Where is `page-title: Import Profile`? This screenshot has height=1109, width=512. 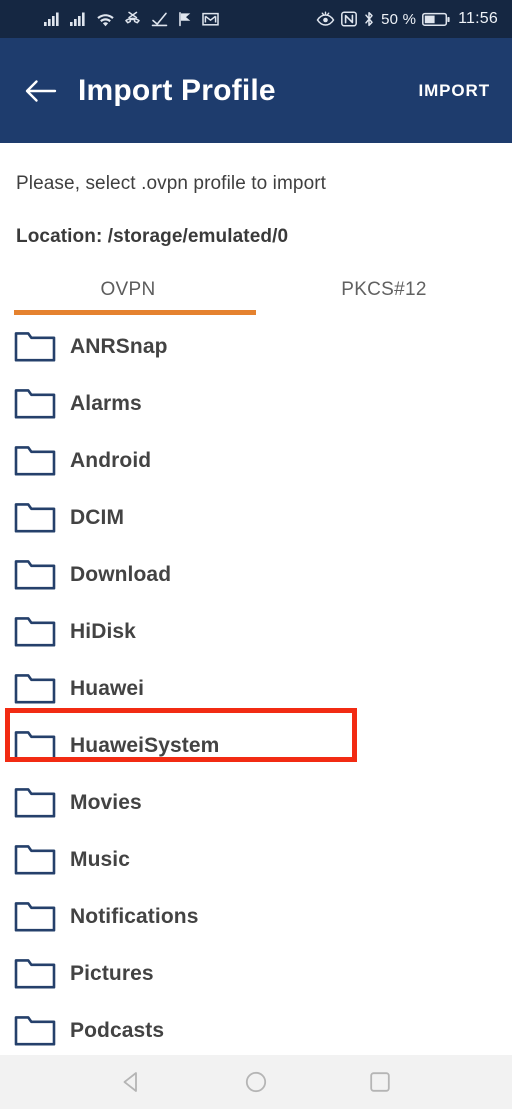 page-title: Import Profile is located at coordinates (177, 90).